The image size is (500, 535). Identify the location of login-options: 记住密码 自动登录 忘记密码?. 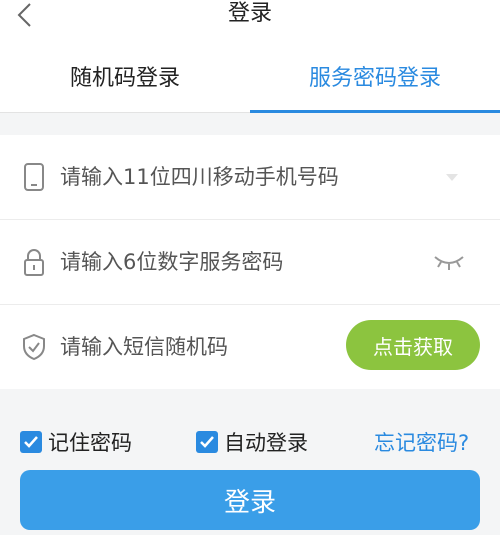
(250, 438).